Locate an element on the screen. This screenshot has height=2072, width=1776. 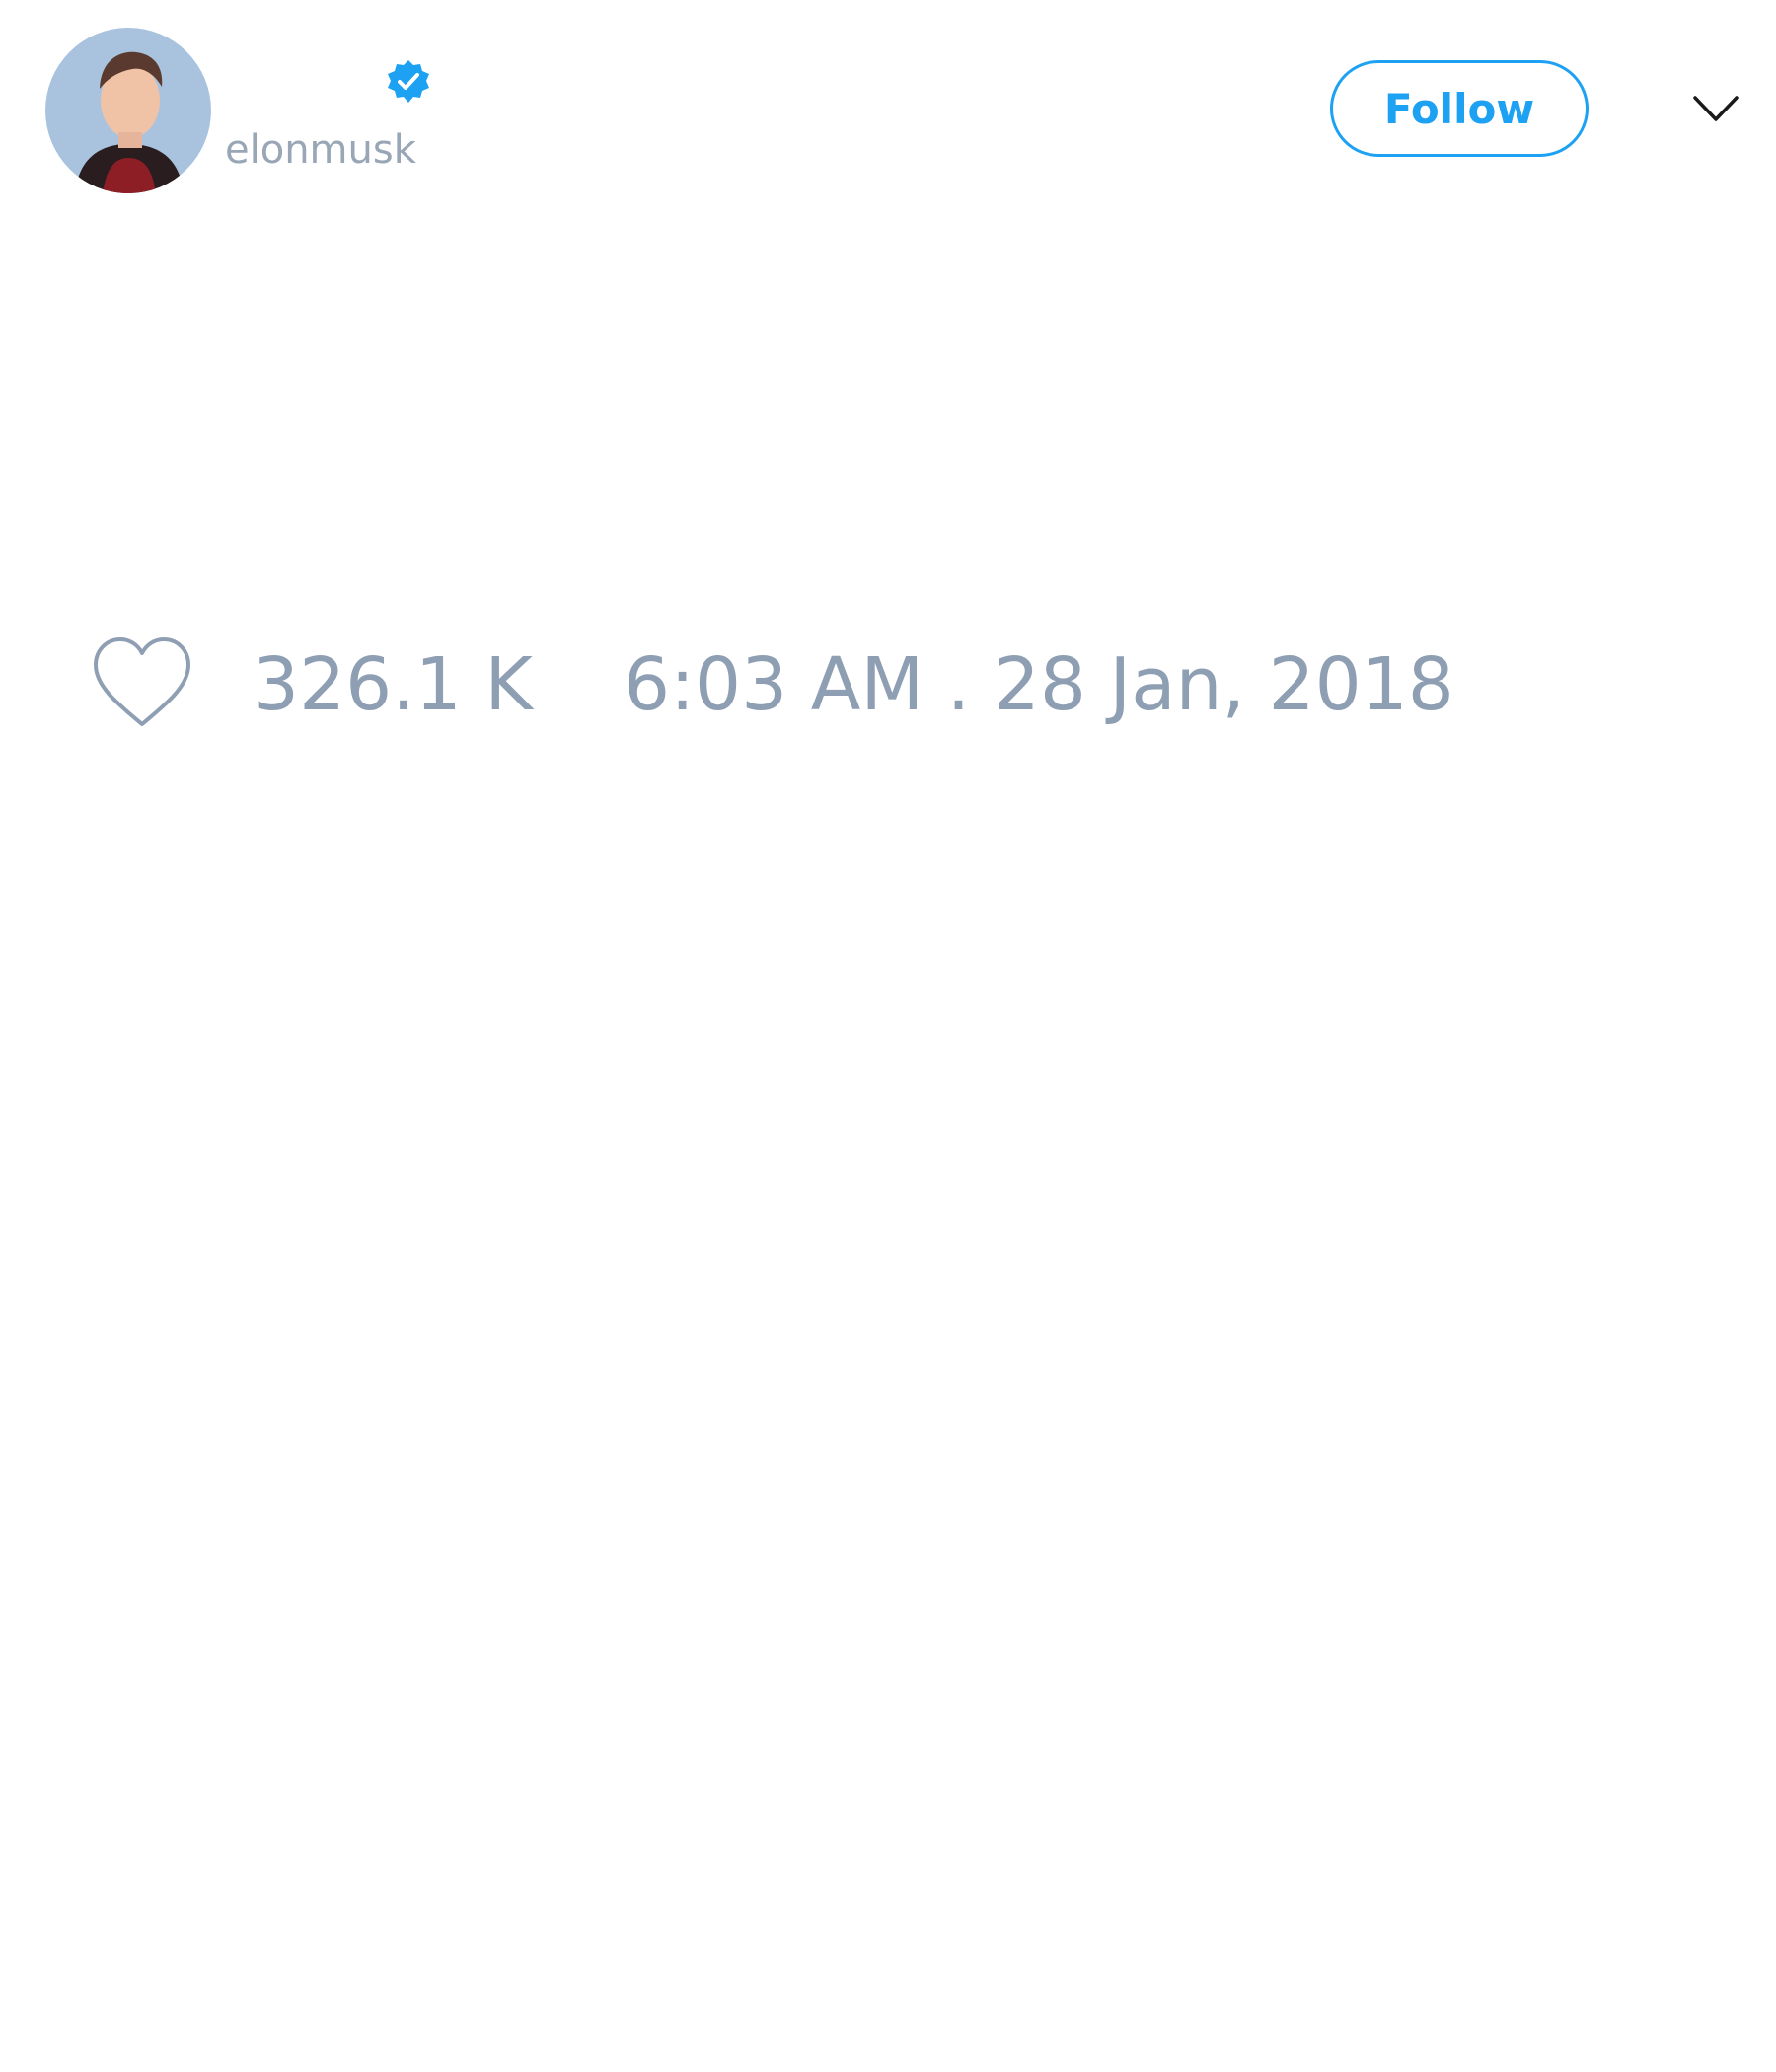
chevron-down-icon is located at coordinates (1716, 110).